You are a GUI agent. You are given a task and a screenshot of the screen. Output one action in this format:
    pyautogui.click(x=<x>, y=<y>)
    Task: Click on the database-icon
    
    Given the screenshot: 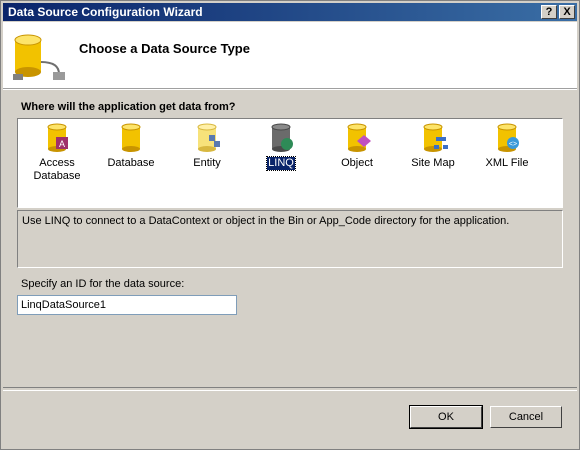 What is the action you would take?
    pyautogui.click(x=131, y=137)
    